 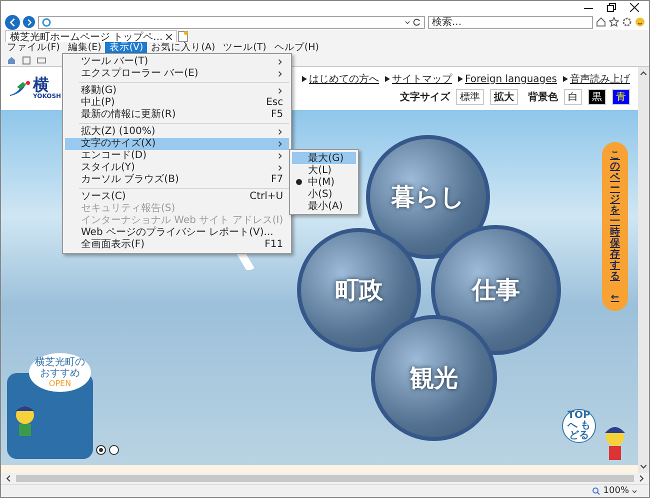 I want to click on menu-option: 中(M), so click(x=324, y=182).